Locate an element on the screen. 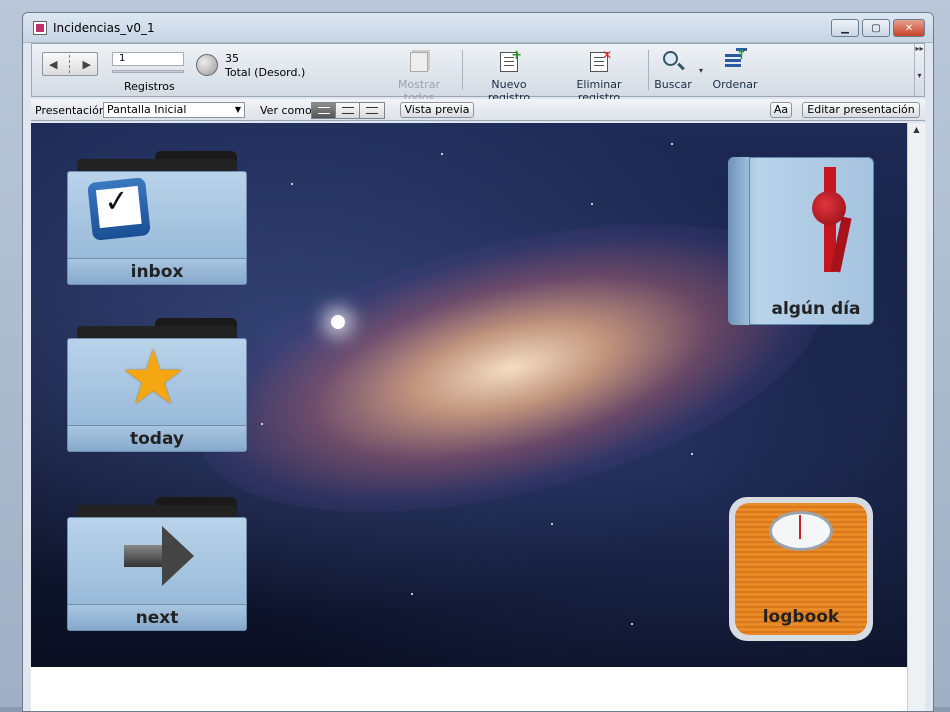 The image size is (950, 712). show-all-button: Mostrar todos is located at coordinates (419, 77).